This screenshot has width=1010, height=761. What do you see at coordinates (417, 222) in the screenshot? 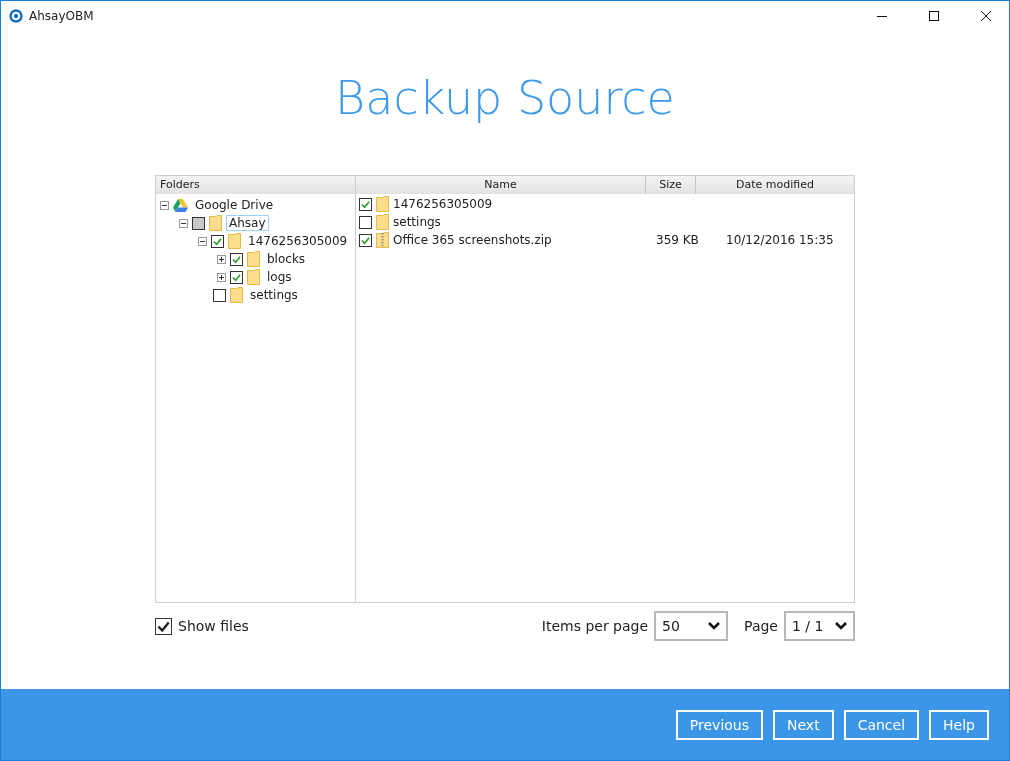
I see `file-name: settings` at bounding box center [417, 222].